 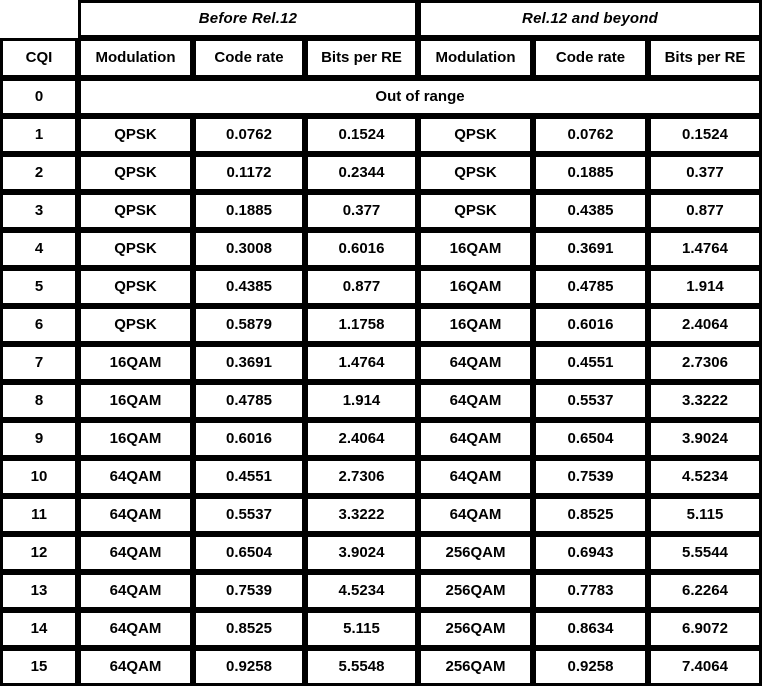 I want to click on table-row: 10 64QAM 0.4551 2.7306 64QAM 0.7539 4.5234, so click(x=381, y=477).